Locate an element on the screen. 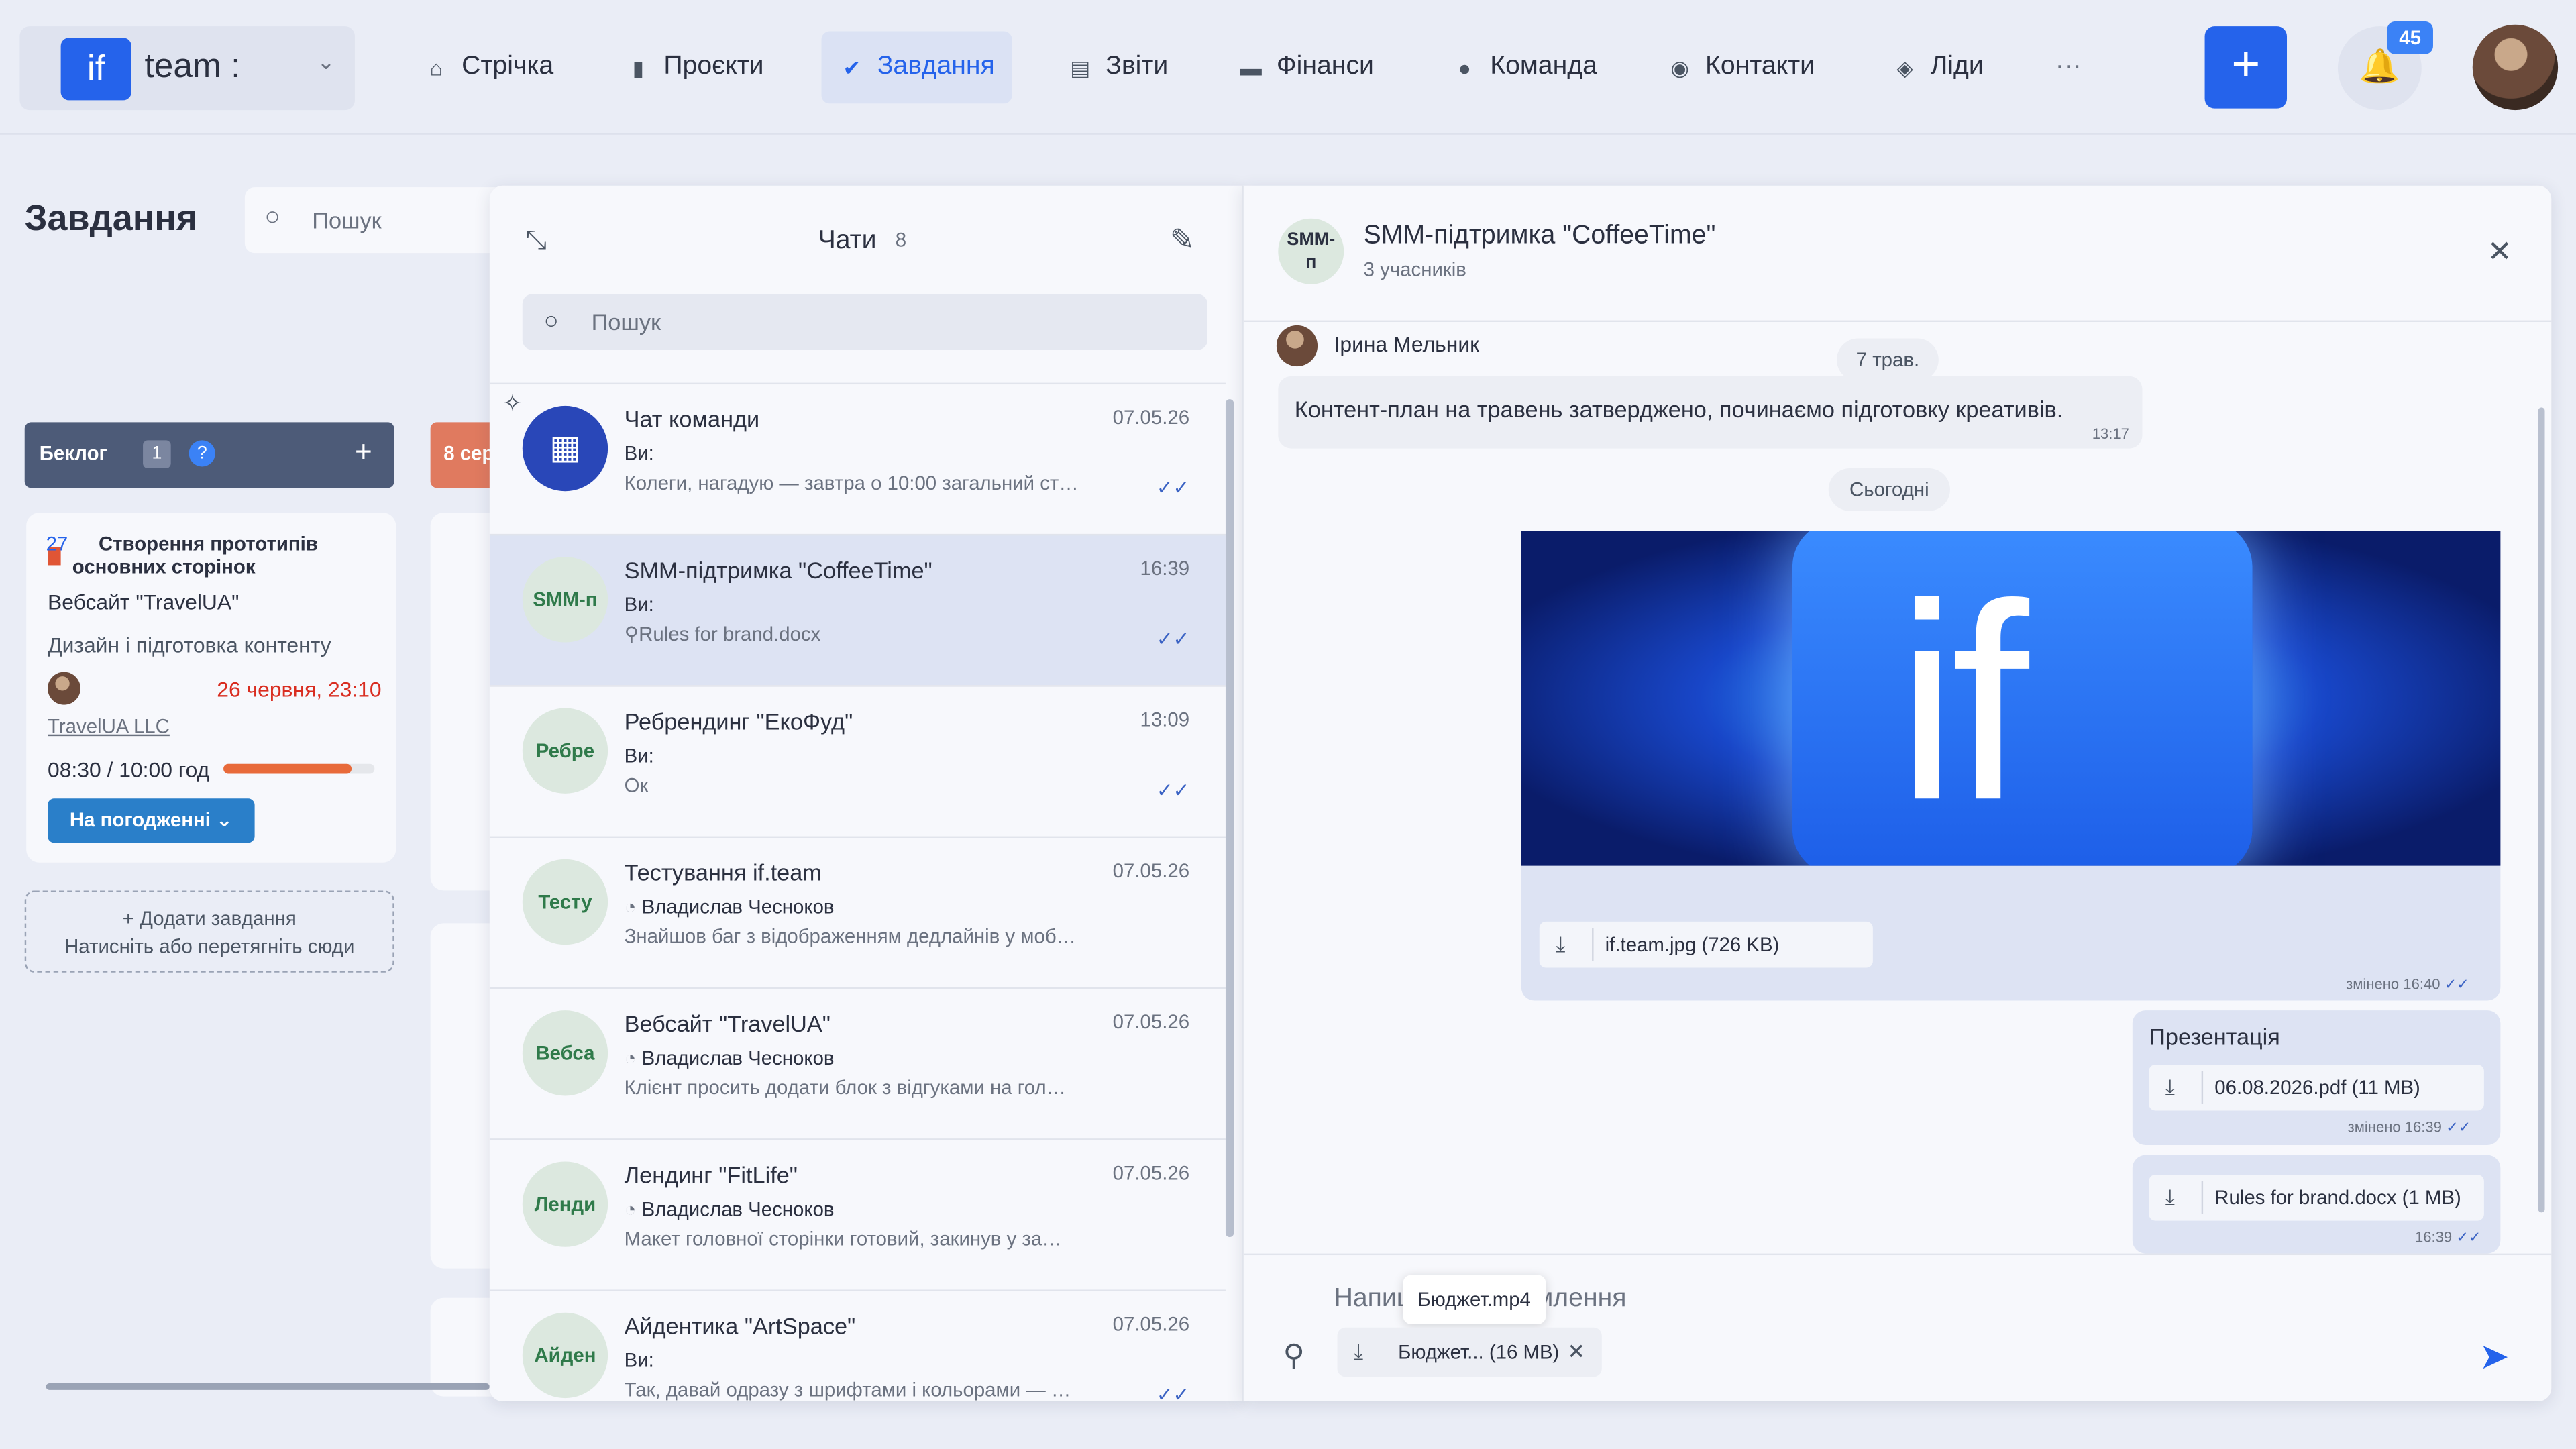  status-dropdown: На погодженні ⌄ is located at coordinates (151, 820).